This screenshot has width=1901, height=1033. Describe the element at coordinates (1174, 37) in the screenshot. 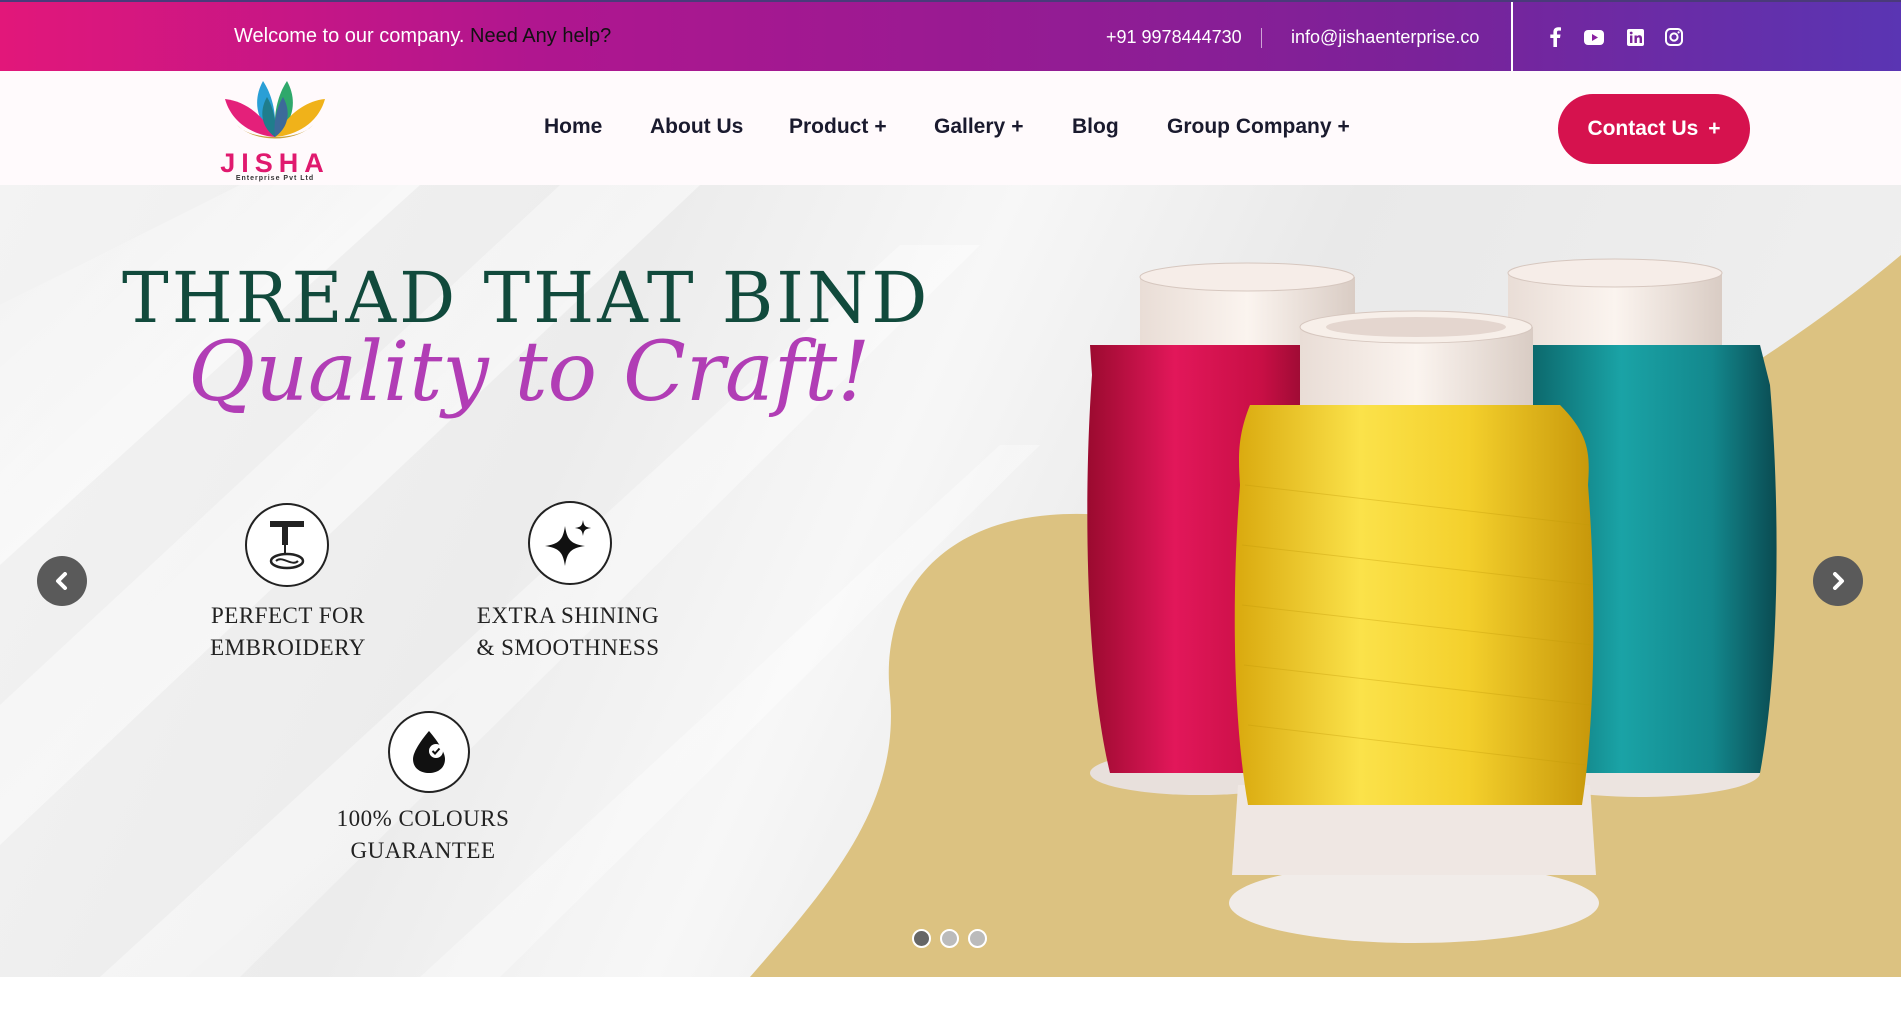

I see `phone-link: +91 9978444730` at that location.